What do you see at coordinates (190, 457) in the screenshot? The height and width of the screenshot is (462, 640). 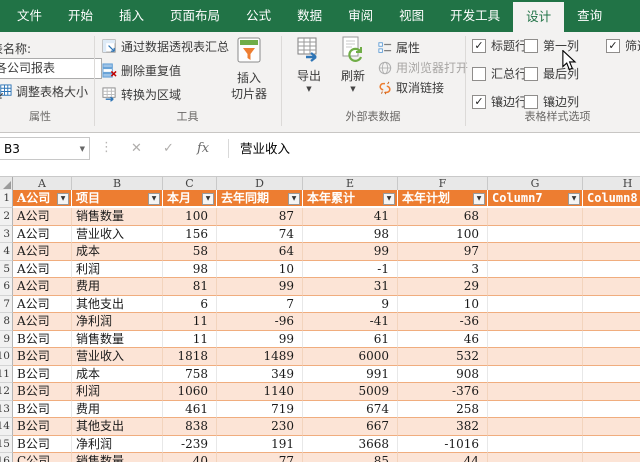 I see `cell: 40` at bounding box center [190, 457].